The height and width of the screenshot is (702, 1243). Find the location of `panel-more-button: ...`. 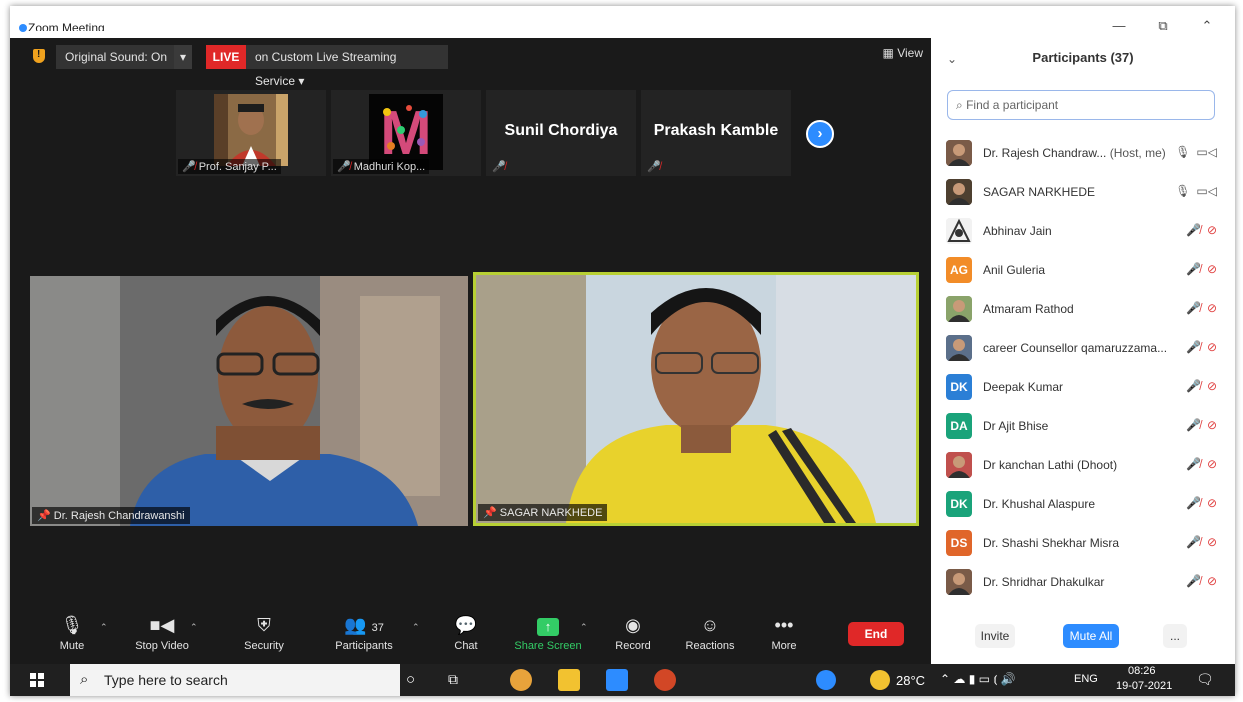

panel-more-button: ... is located at coordinates (1175, 636).